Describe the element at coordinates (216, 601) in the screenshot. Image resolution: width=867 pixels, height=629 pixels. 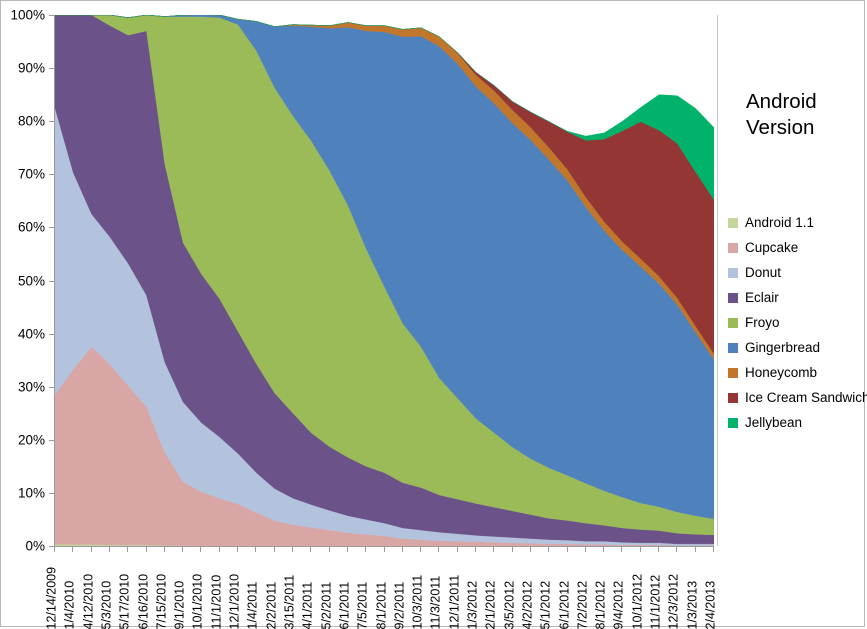
I see `x-axis-tick-label: 11/1/2010` at that location.